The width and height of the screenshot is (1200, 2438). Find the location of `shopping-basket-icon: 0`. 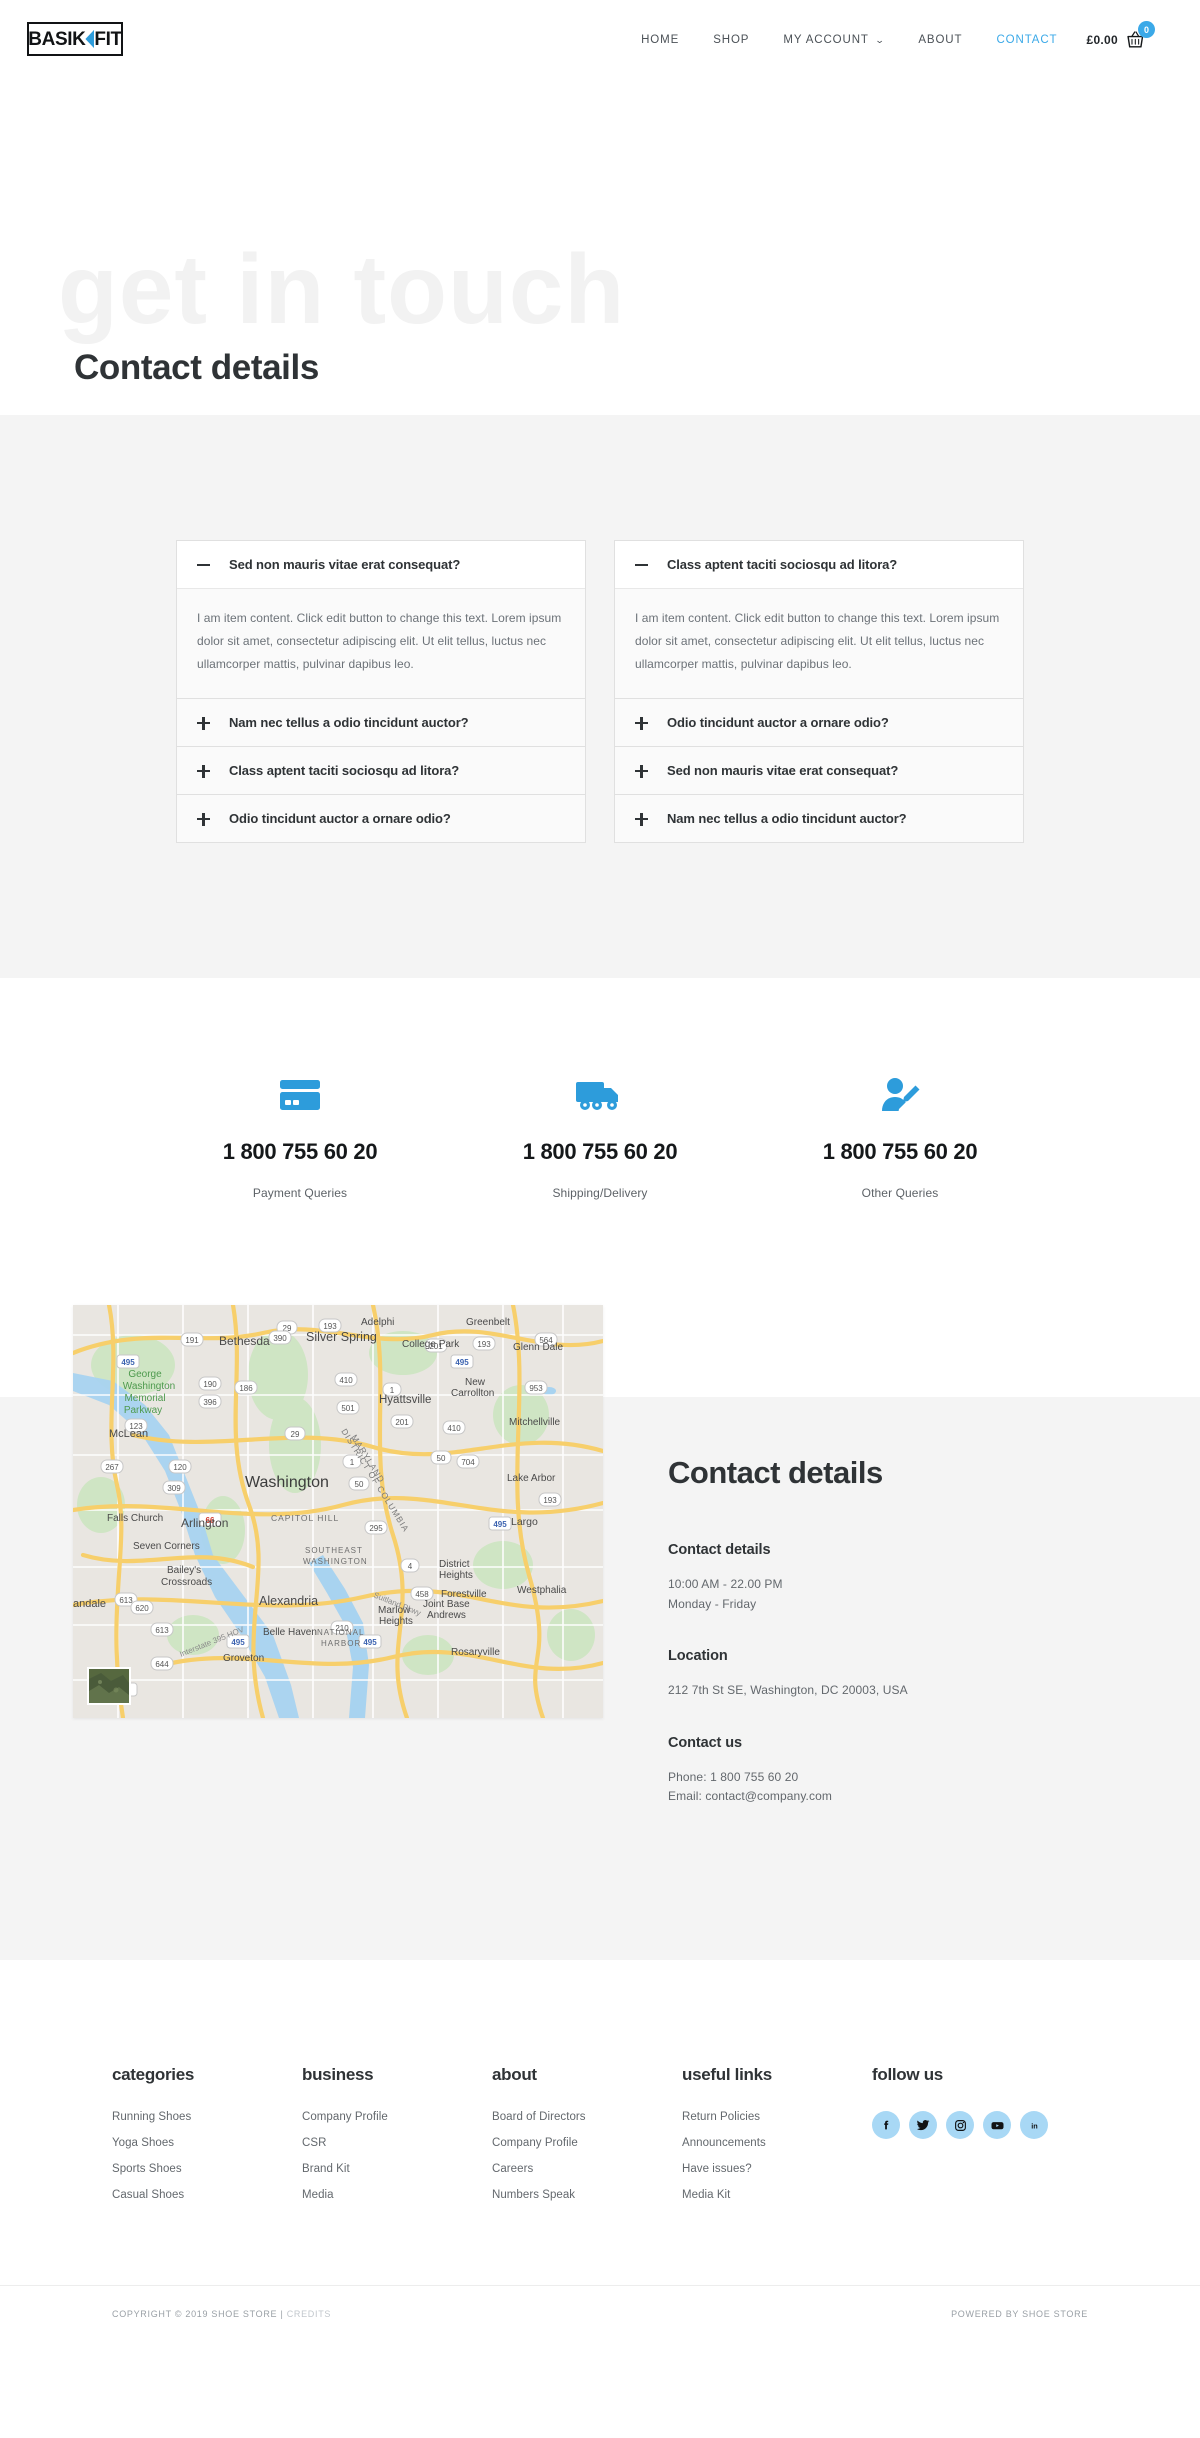

shopping-basket-icon: 0 is located at coordinates (1140, 35).